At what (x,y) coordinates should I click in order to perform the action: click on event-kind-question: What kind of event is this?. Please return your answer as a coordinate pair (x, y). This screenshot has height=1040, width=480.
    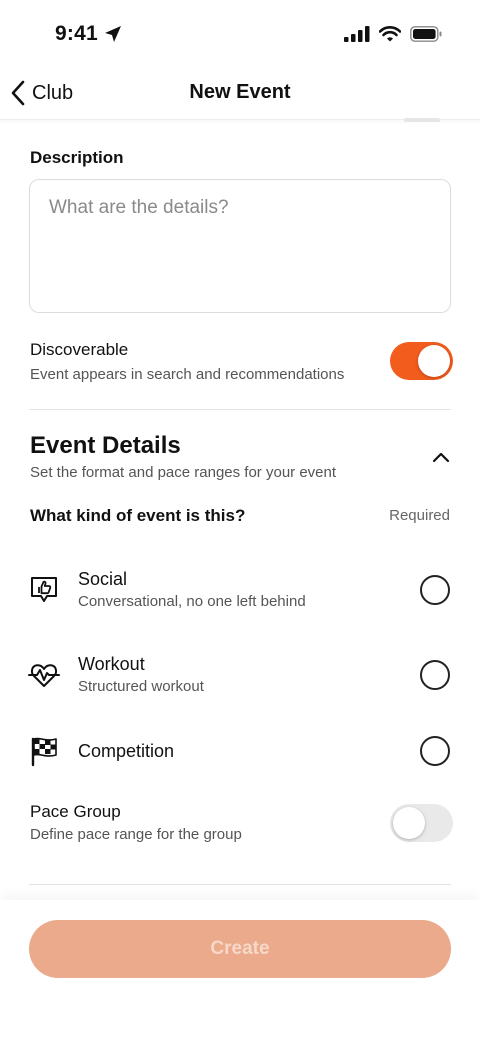
    Looking at the image, I should click on (138, 515).